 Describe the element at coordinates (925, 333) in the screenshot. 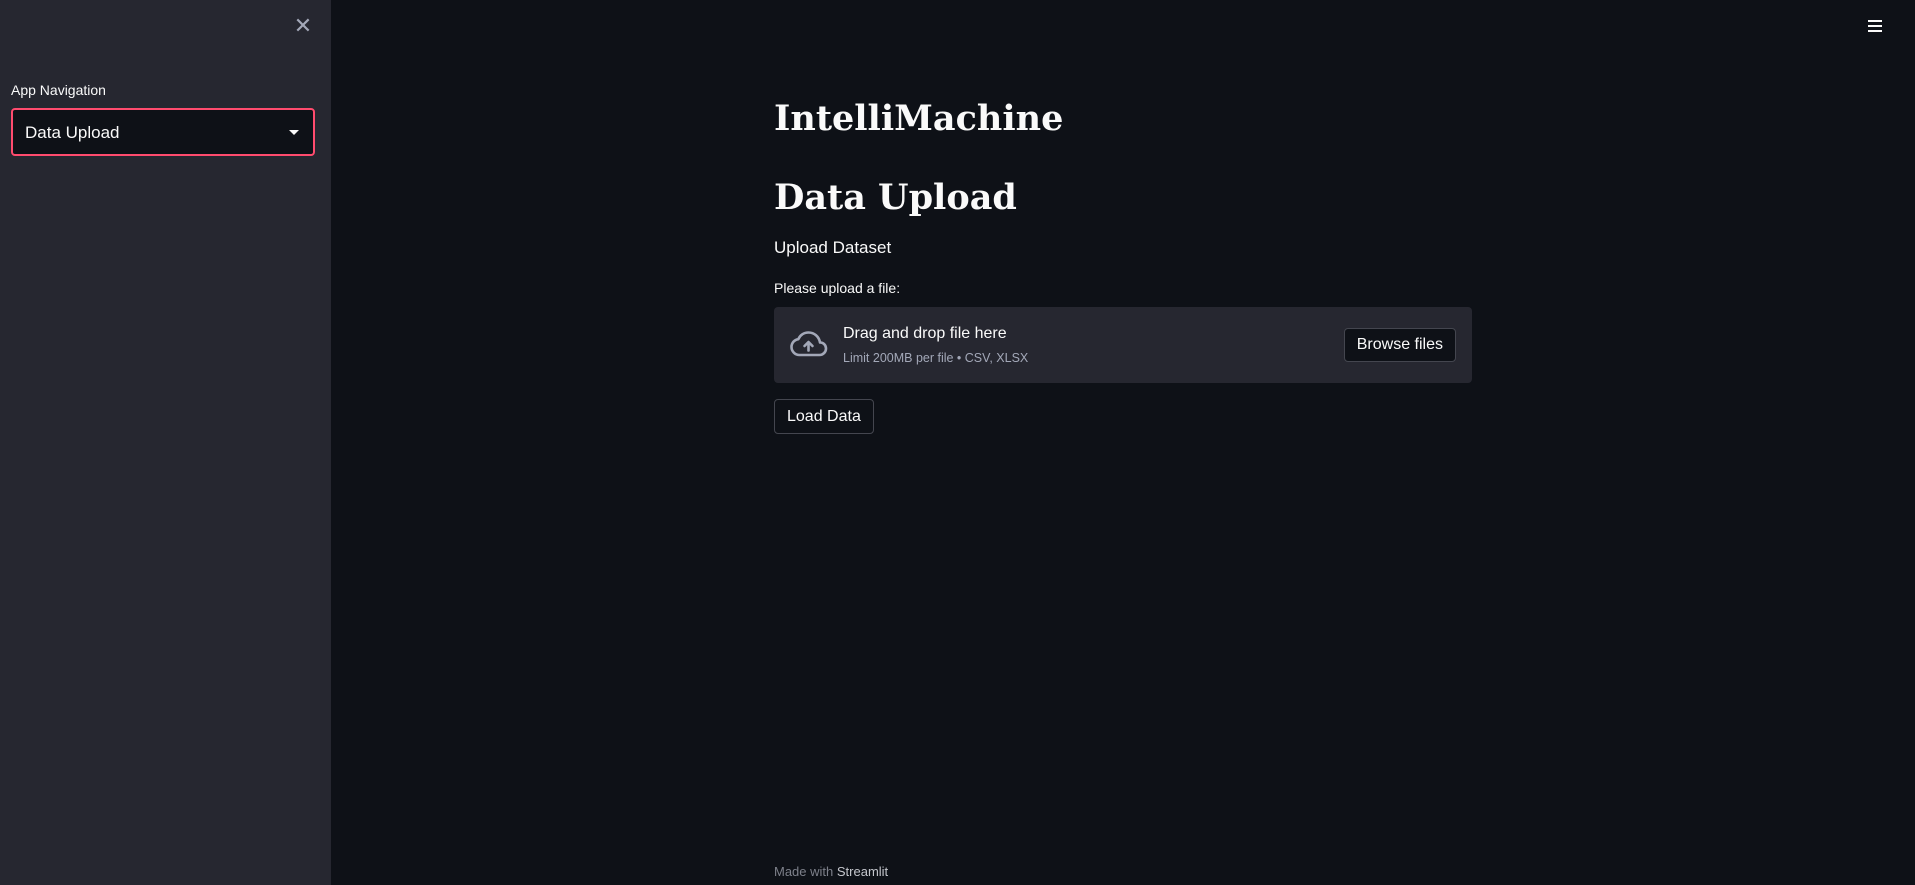

I see `dropzone-title: Drag and drop file here` at that location.